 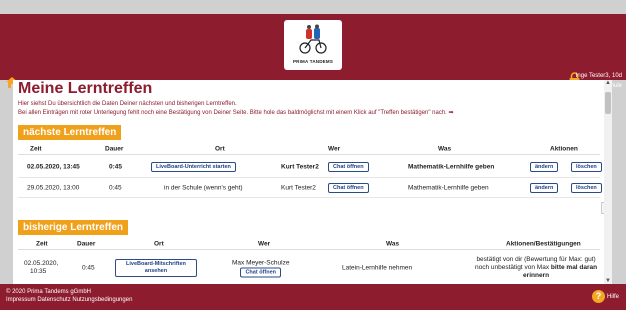 I want to click on col-aktionen-bestaetigungen: Aktionen/Bestätigungen, so click(x=543, y=243).